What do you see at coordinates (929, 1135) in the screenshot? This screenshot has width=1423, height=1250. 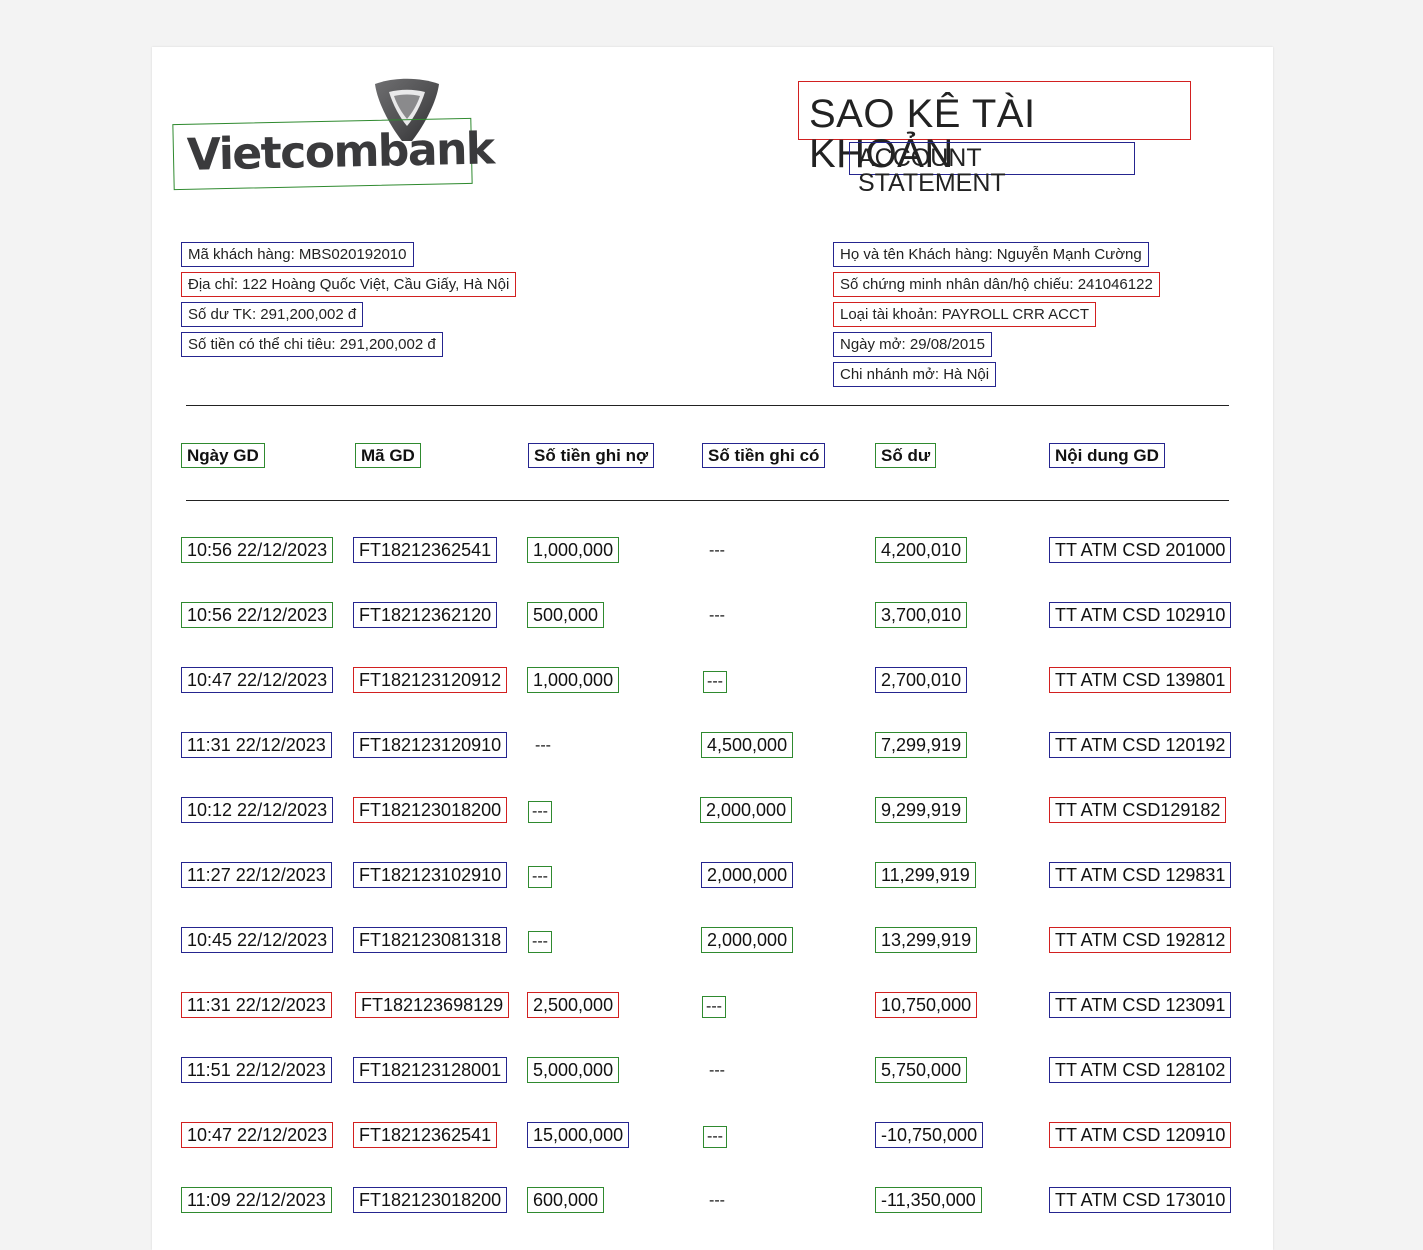 I see `table-cell-balance: -10,750,000` at bounding box center [929, 1135].